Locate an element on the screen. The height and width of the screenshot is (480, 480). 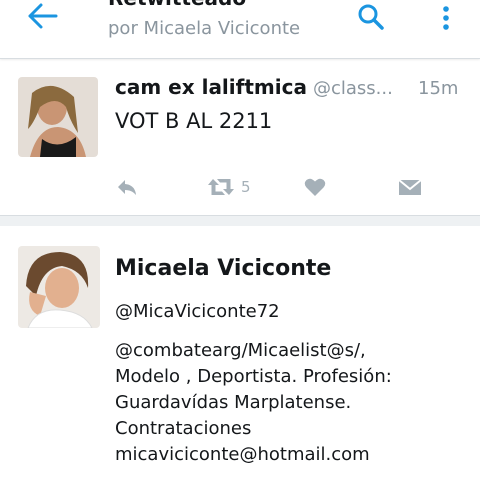
profile-handle: @MicaViciconte72 is located at coordinates (197, 311).